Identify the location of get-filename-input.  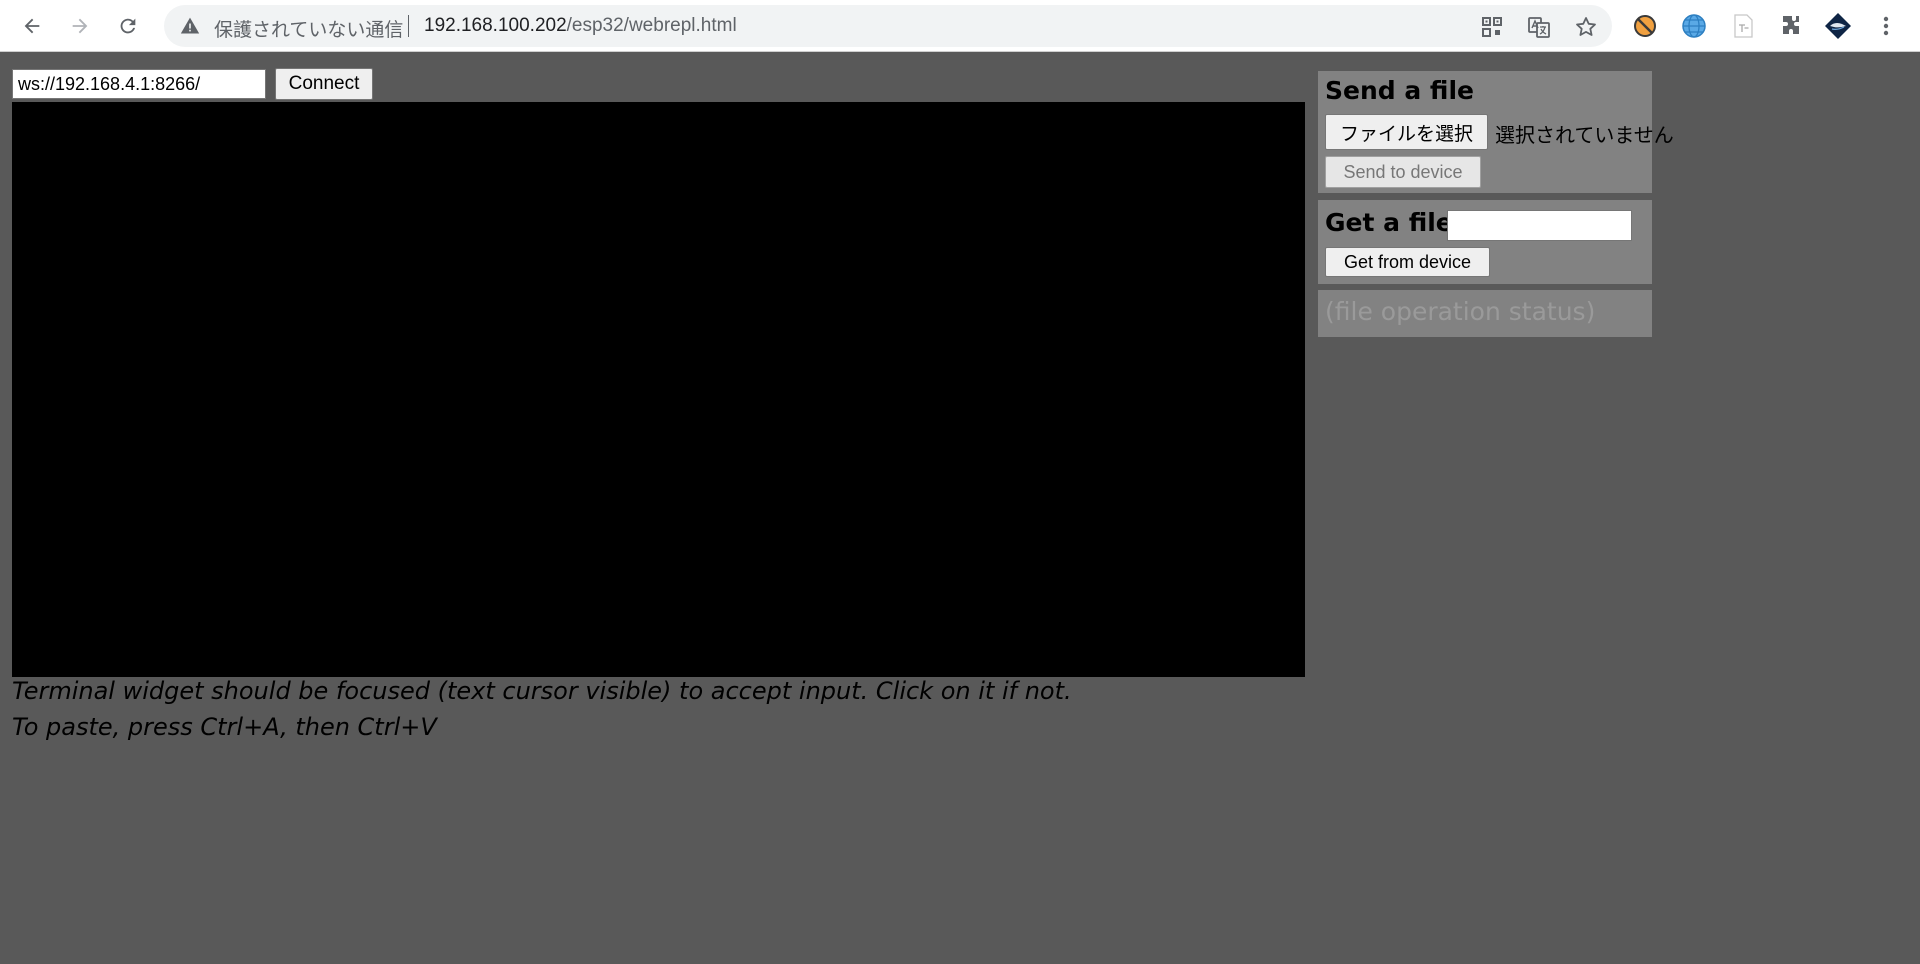
(1539, 225).